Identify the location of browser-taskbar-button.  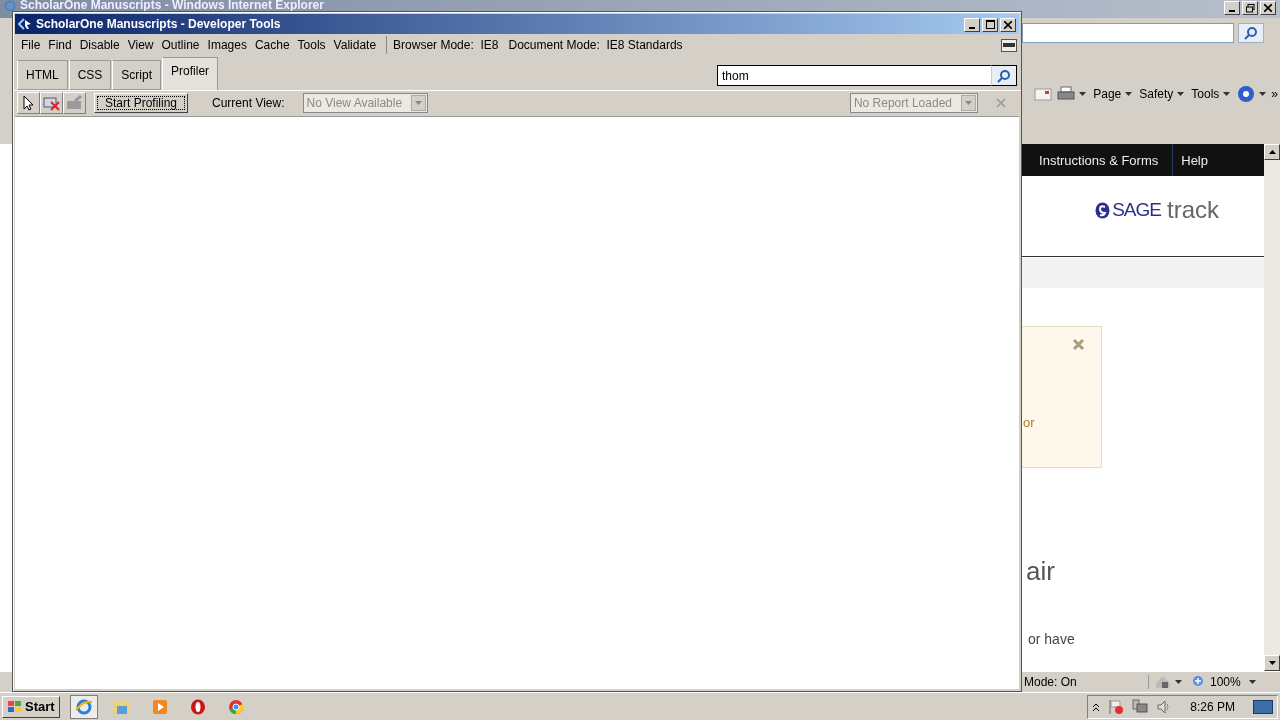
(83, 706).